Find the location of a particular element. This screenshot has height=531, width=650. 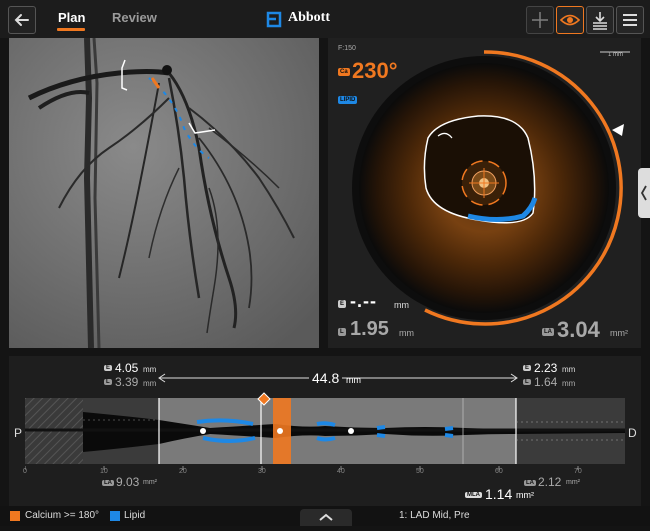

left-e-value: 4.05 is located at coordinates (127, 368).